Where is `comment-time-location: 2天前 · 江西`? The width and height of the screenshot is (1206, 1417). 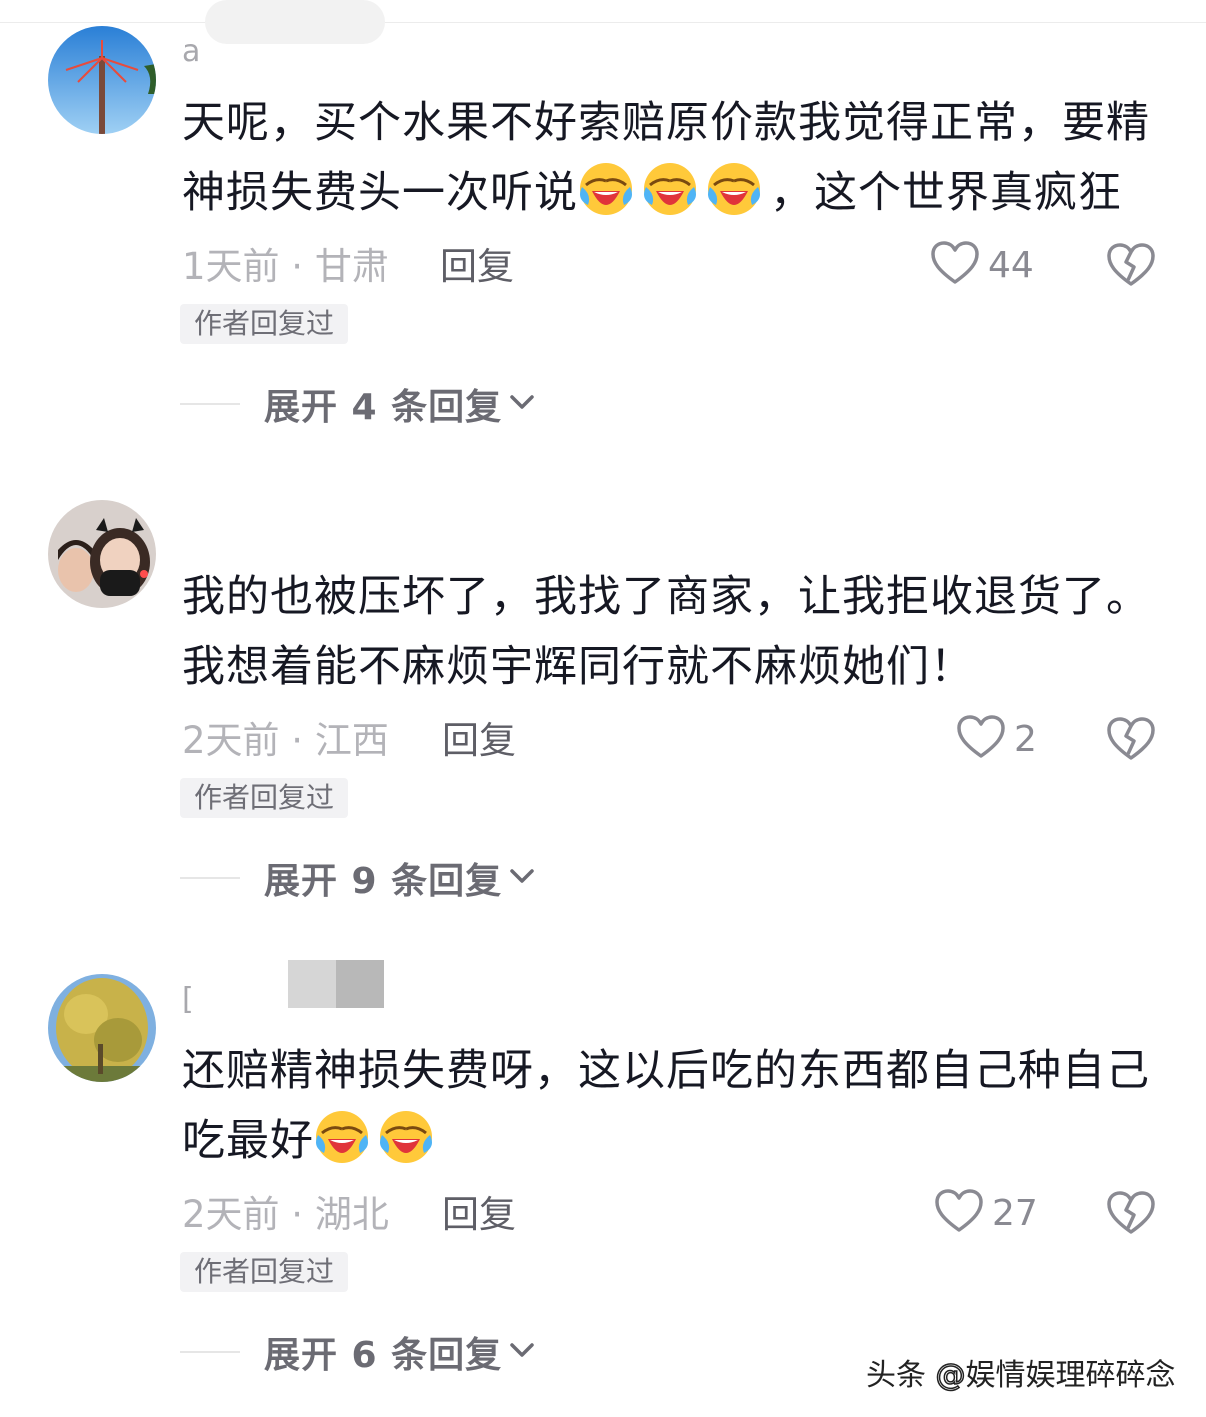
comment-time-location: 2天前 · 江西 is located at coordinates (285, 740).